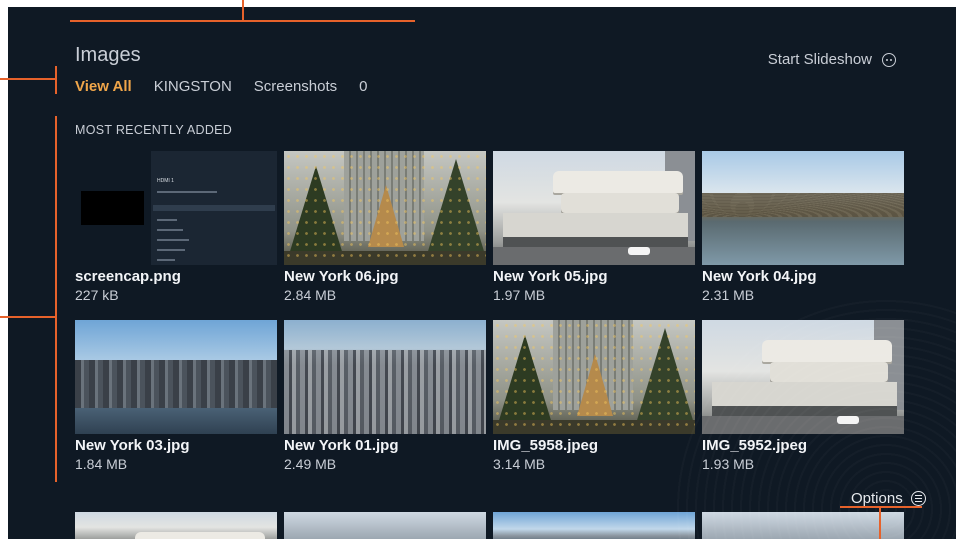  What do you see at coordinates (728, 295) in the screenshot?
I see `file-size: 2.31 MB` at bounding box center [728, 295].